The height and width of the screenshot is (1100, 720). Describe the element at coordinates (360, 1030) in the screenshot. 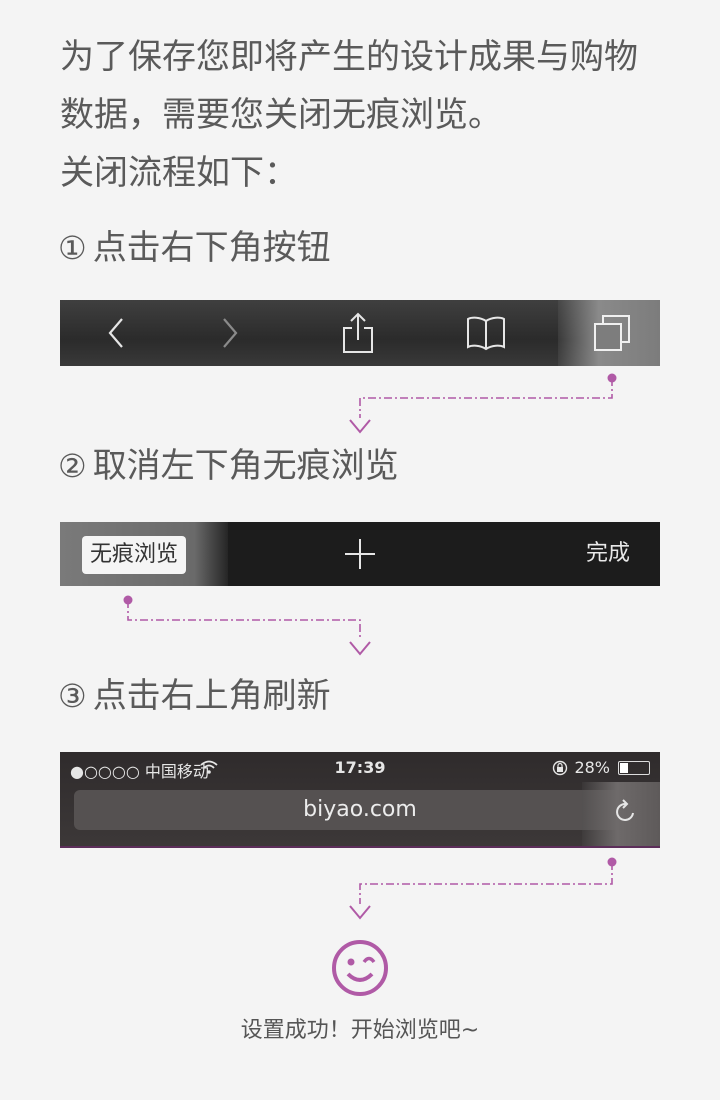

I see `success-message: 设置成功！开始浏览吧~` at that location.